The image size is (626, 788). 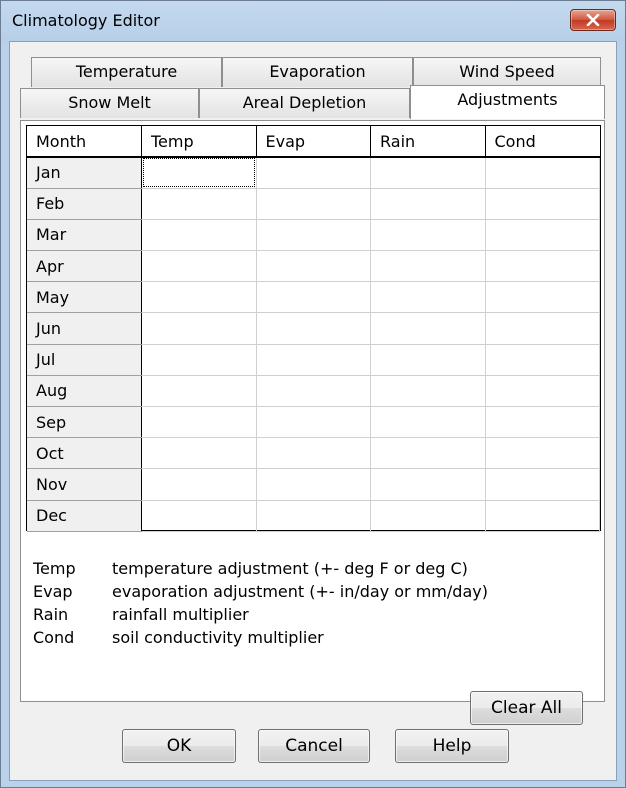 What do you see at coordinates (179, 746) in the screenshot?
I see `ok-button: OK` at bounding box center [179, 746].